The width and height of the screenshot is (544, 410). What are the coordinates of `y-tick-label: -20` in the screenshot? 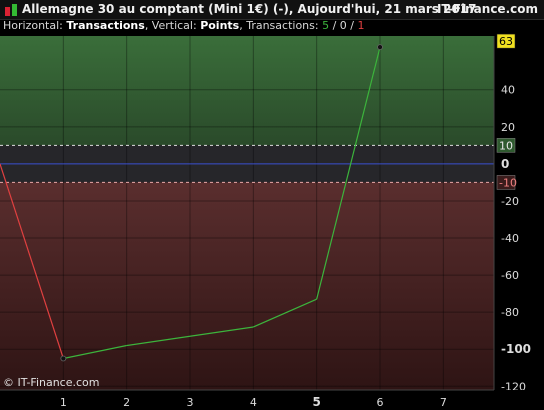 It's located at (510, 201).